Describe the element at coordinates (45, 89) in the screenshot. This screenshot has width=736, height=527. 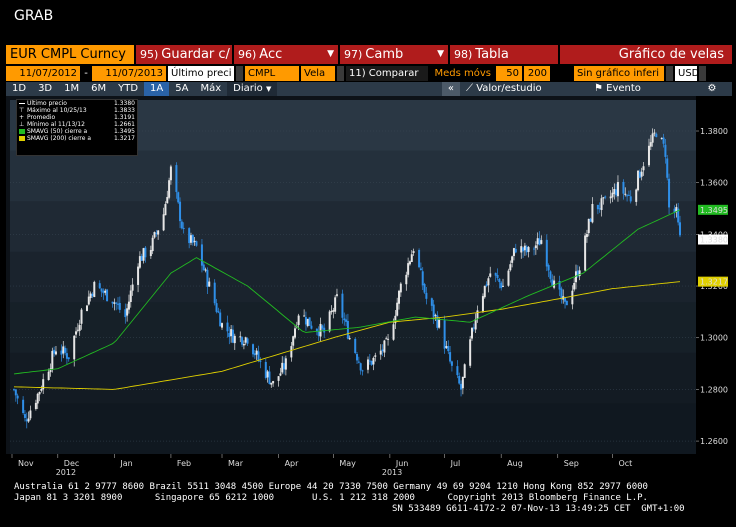
I see `period-tab-3d: 3D` at that location.